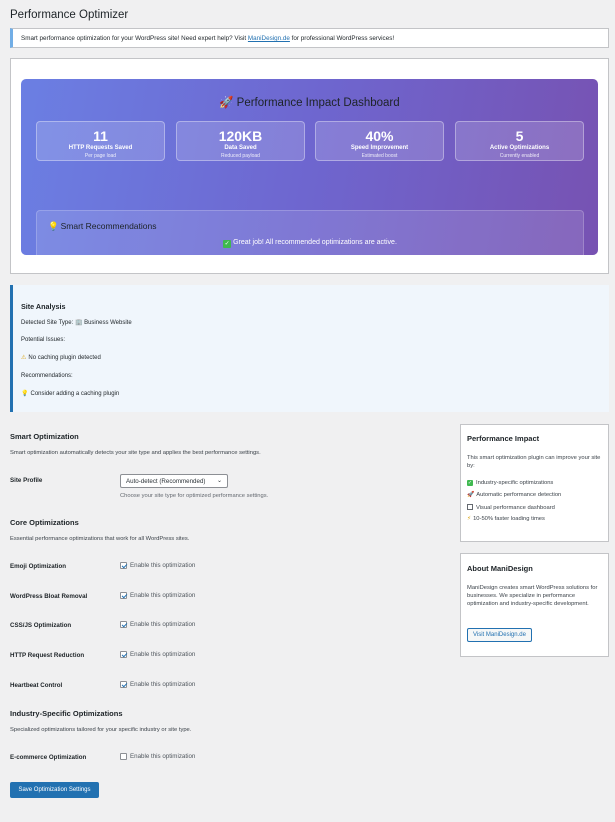  I want to click on recommendation-line: 💡 Consider adding a caching plugin, so click(70, 393).